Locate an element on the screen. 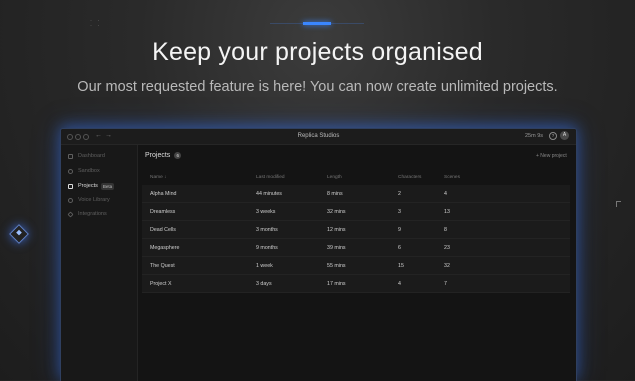  sidebar-item-dashboard: Dashboard is located at coordinates (86, 156).